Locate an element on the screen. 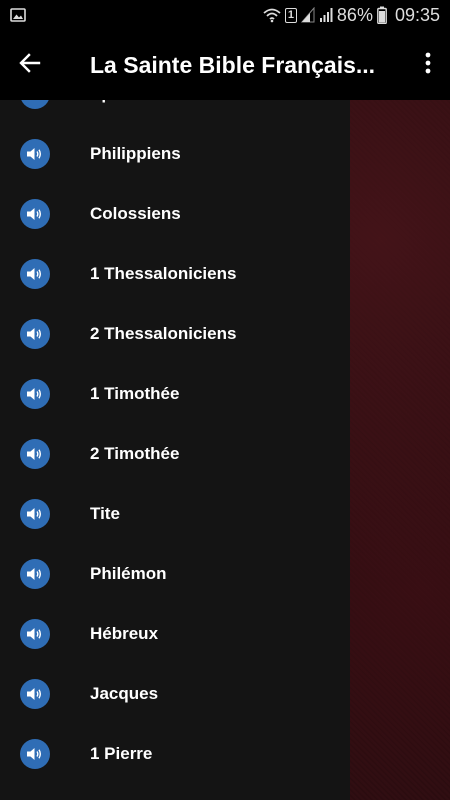 The height and width of the screenshot is (800, 450). list-item: Jacques is located at coordinates (175, 694).